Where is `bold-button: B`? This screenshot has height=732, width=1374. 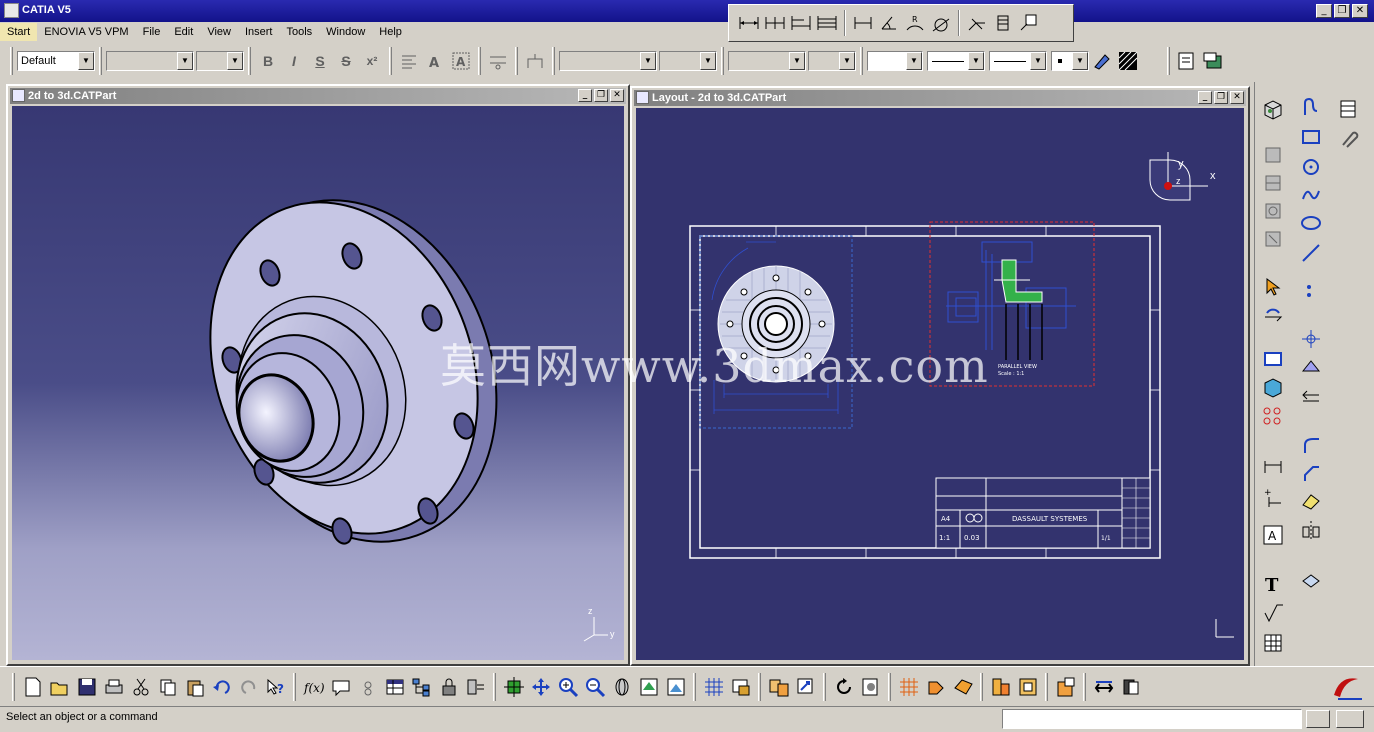 bold-button: B is located at coordinates (268, 61).